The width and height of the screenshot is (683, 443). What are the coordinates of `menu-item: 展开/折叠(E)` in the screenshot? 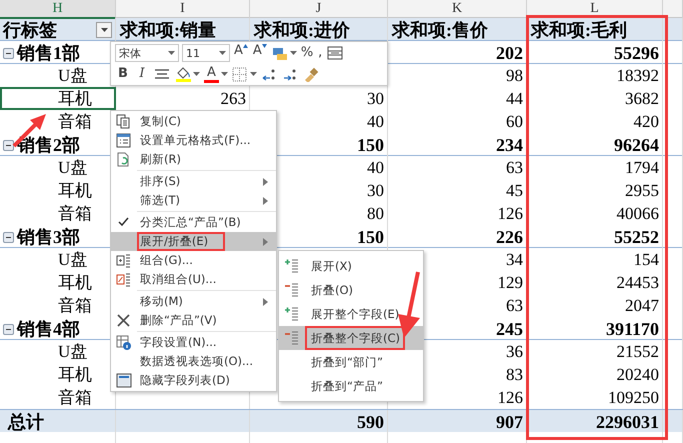 It's located at (193, 241).